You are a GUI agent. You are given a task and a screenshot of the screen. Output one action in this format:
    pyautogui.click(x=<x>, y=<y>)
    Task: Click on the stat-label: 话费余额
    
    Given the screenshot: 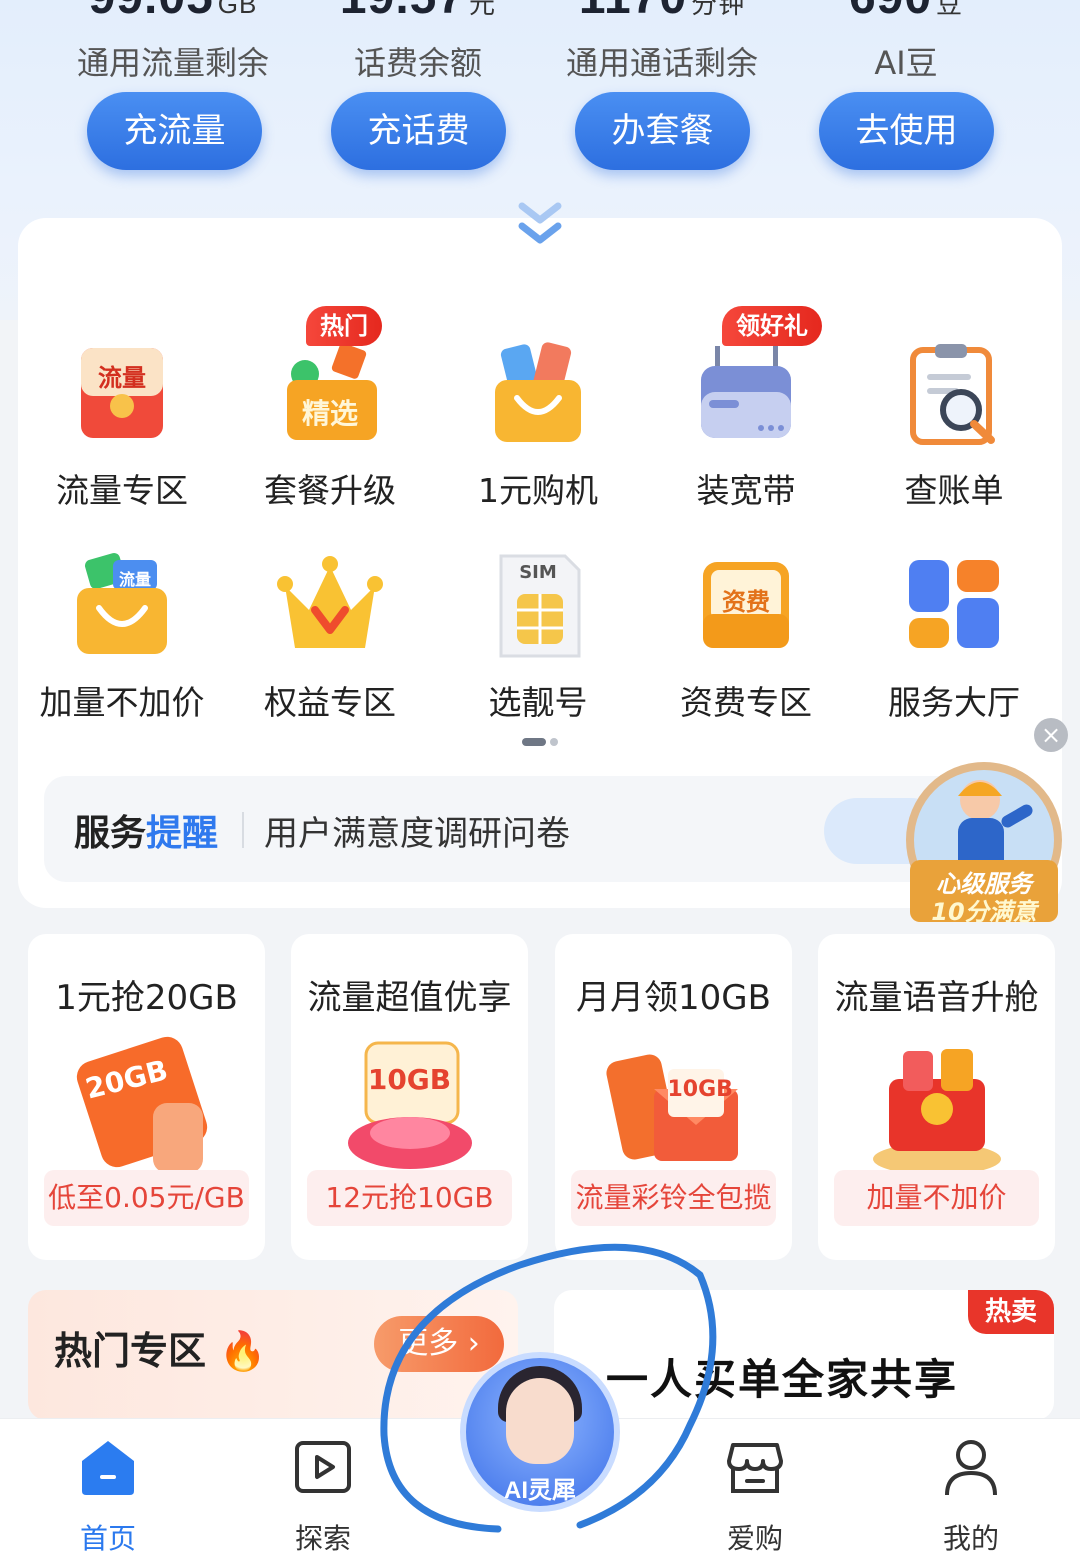 What is the action you would take?
    pyautogui.click(x=417, y=63)
    